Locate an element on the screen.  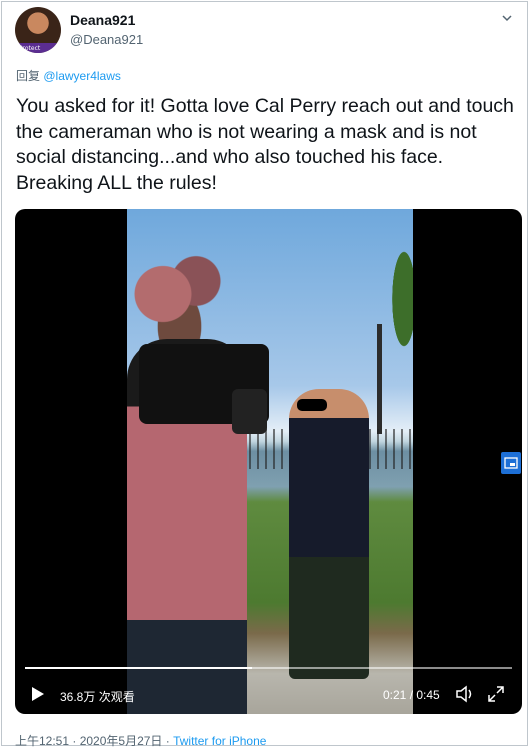
reply-mention-link: @lawyer4laws is located at coordinates (82, 76).